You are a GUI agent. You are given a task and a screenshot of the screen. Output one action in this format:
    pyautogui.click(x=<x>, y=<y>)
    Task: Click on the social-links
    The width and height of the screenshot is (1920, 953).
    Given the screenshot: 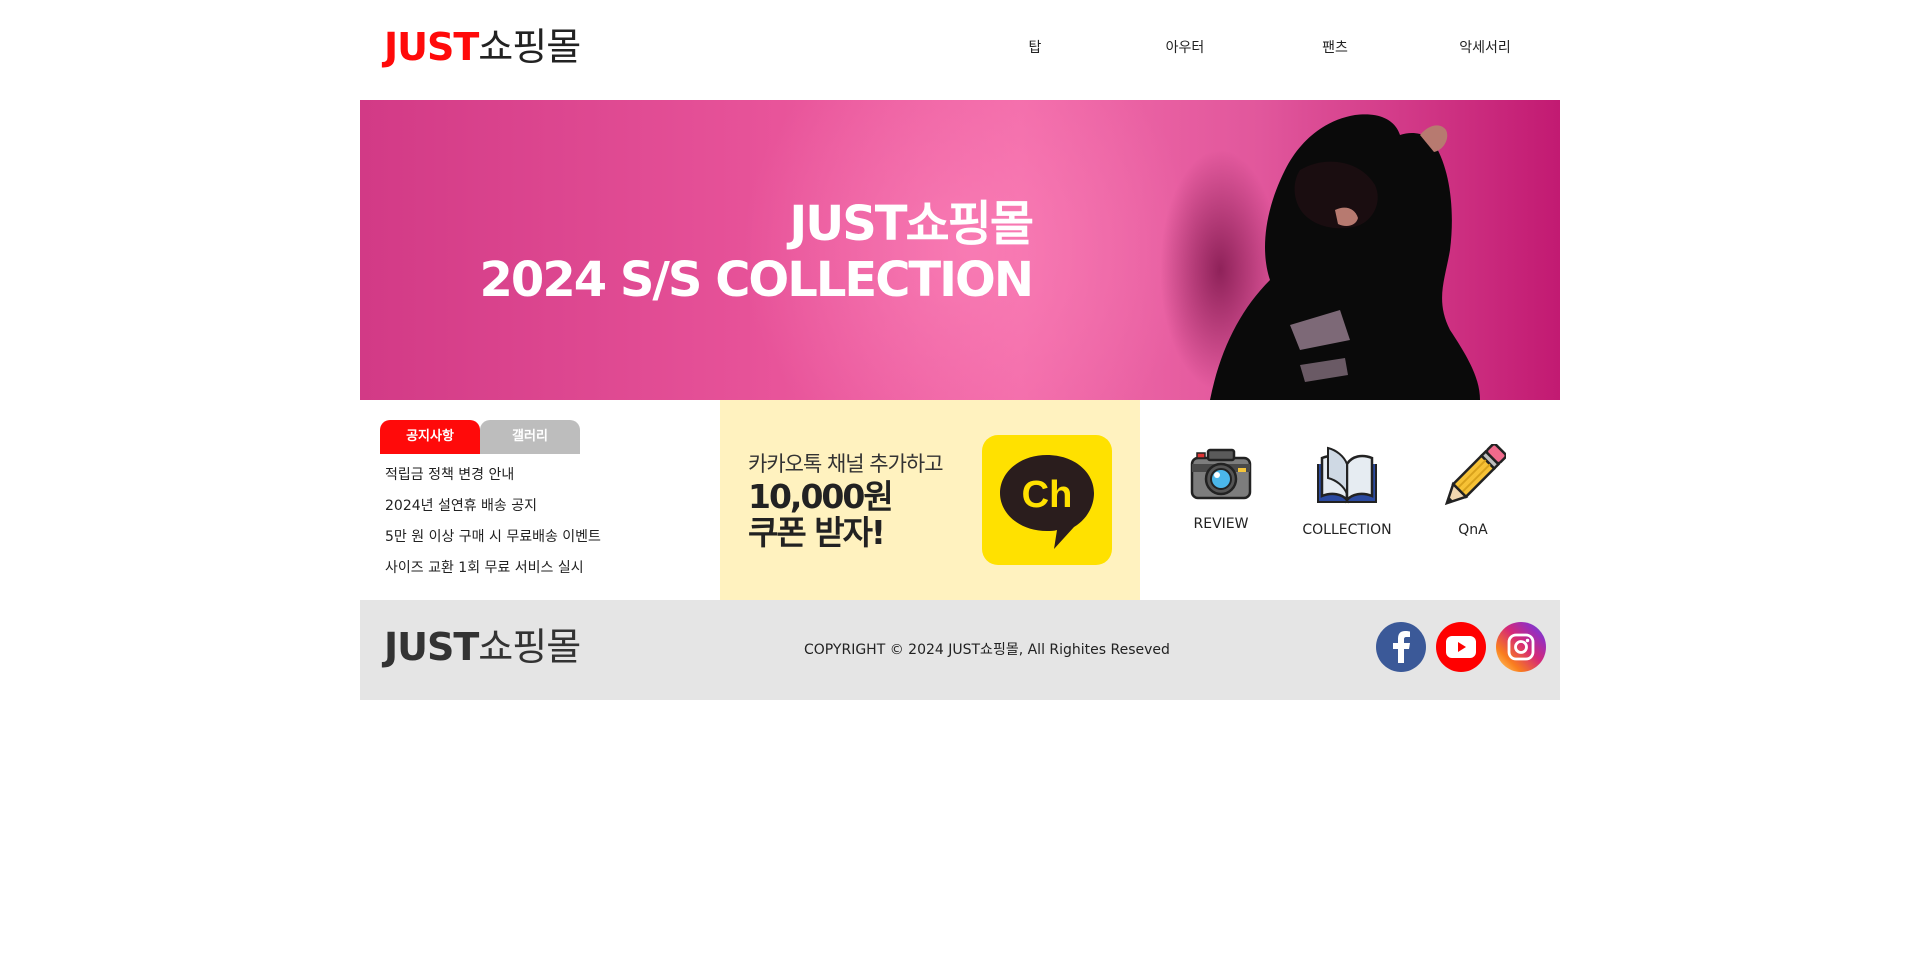 What is the action you would take?
    pyautogui.click(x=1456, y=647)
    